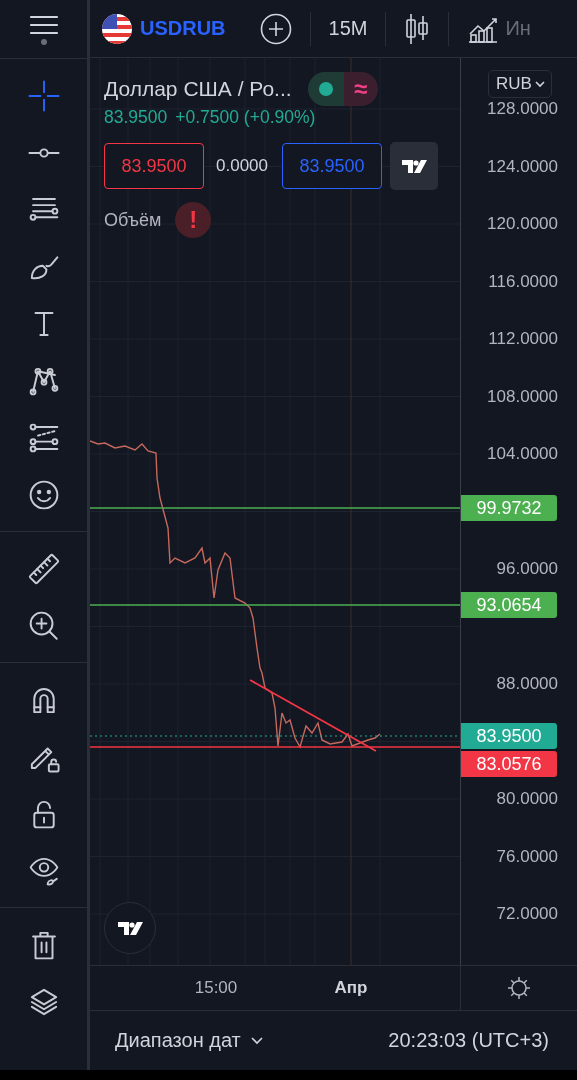 This screenshot has height=1080, width=577. I want to click on price-tick: 120.0000, so click(522, 224).